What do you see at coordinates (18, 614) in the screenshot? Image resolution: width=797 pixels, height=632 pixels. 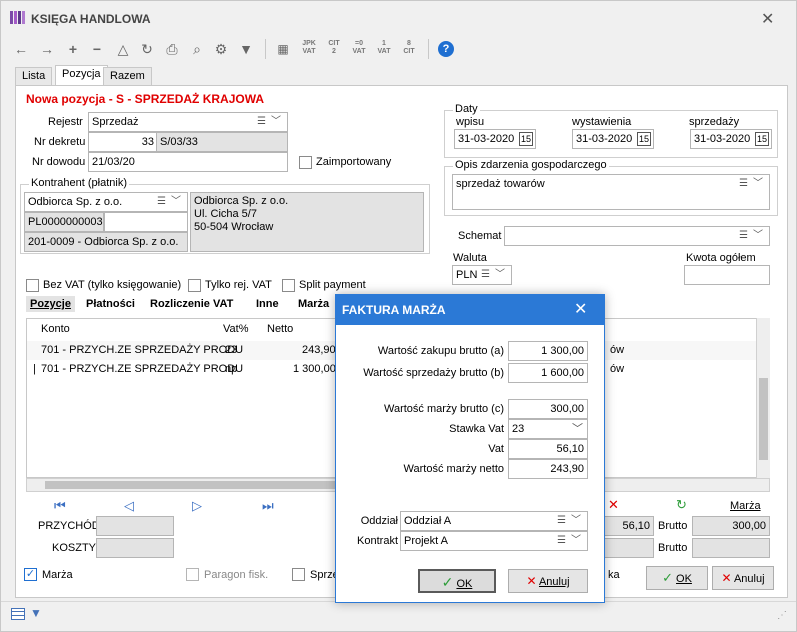 I see `grid-view-icon` at bounding box center [18, 614].